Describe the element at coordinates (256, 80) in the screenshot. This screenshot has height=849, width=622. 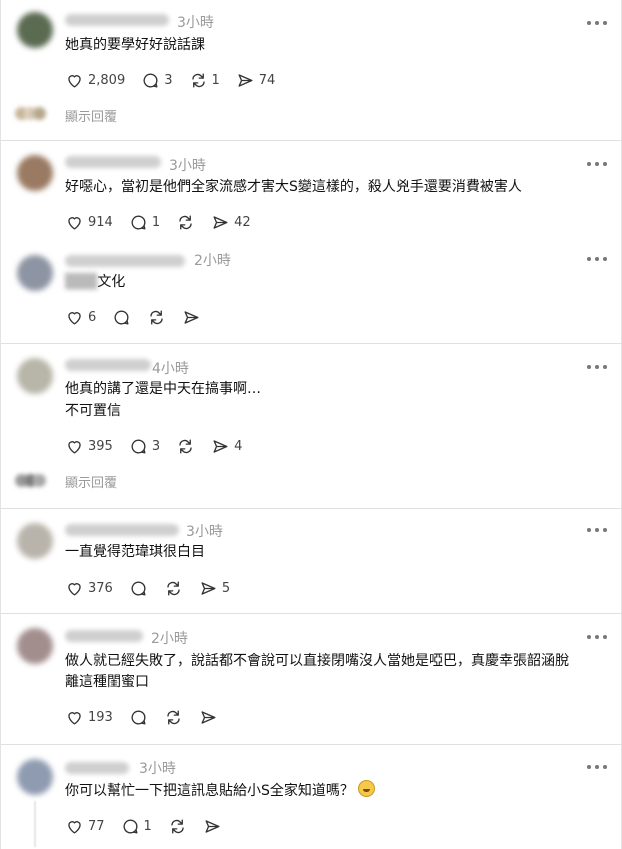
I see `share-button: 74` at that location.